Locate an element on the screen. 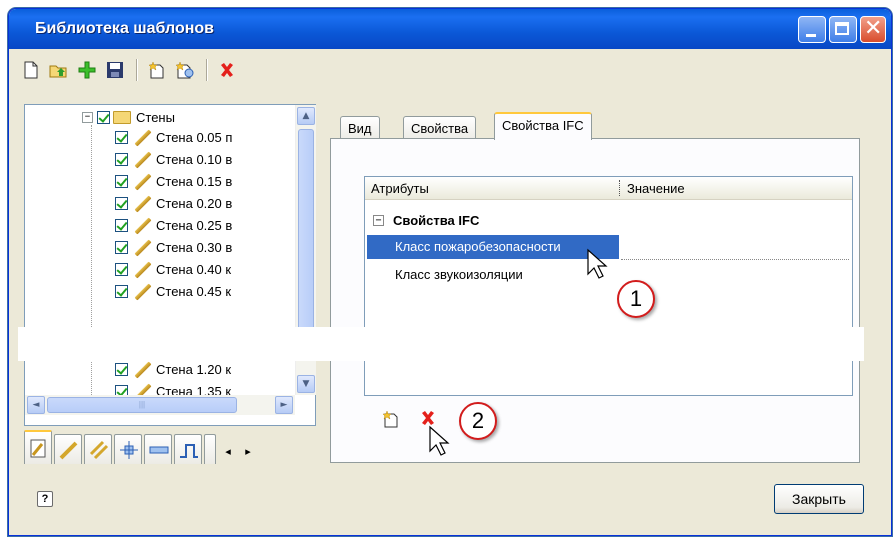  new-attribute-icon is located at coordinates (390, 419).